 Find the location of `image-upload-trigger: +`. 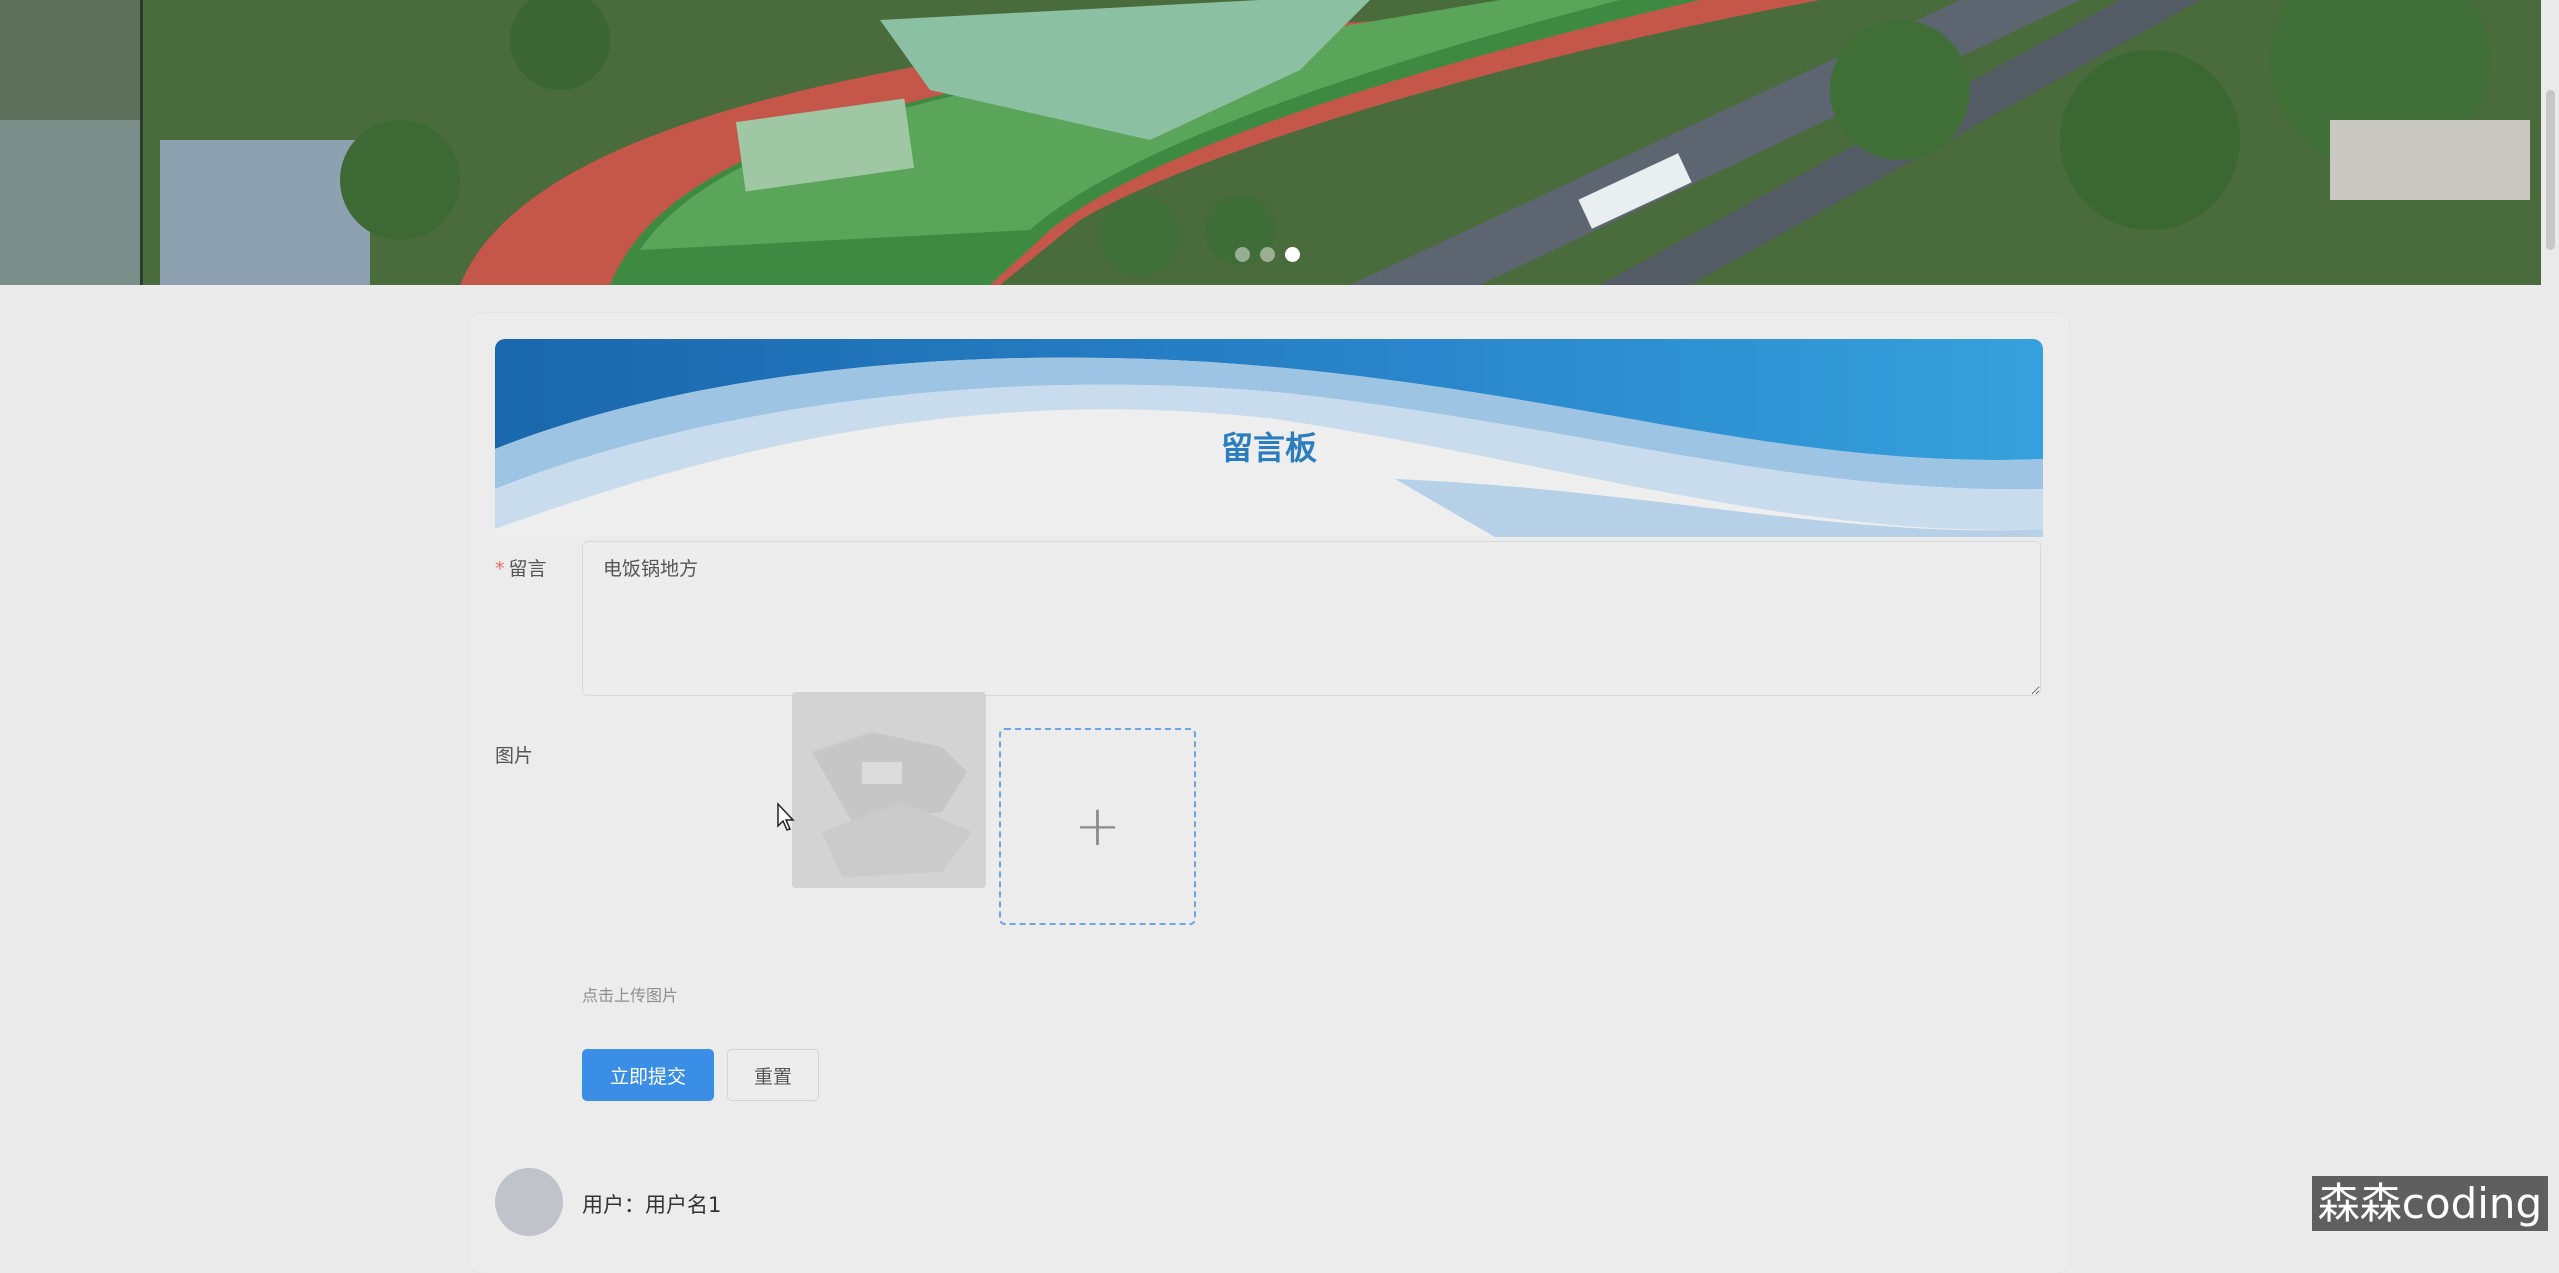

image-upload-trigger: + is located at coordinates (1097, 826).